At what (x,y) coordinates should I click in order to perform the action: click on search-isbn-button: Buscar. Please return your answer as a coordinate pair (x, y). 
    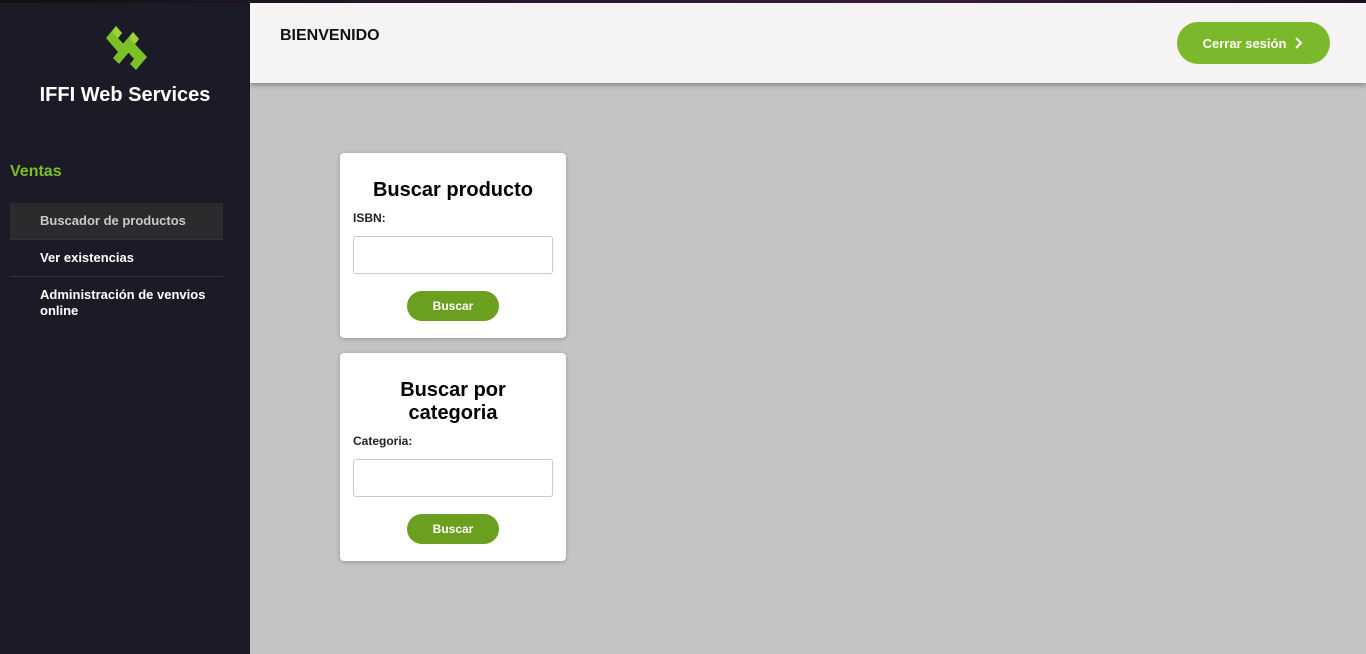
    Looking at the image, I should click on (453, 306).